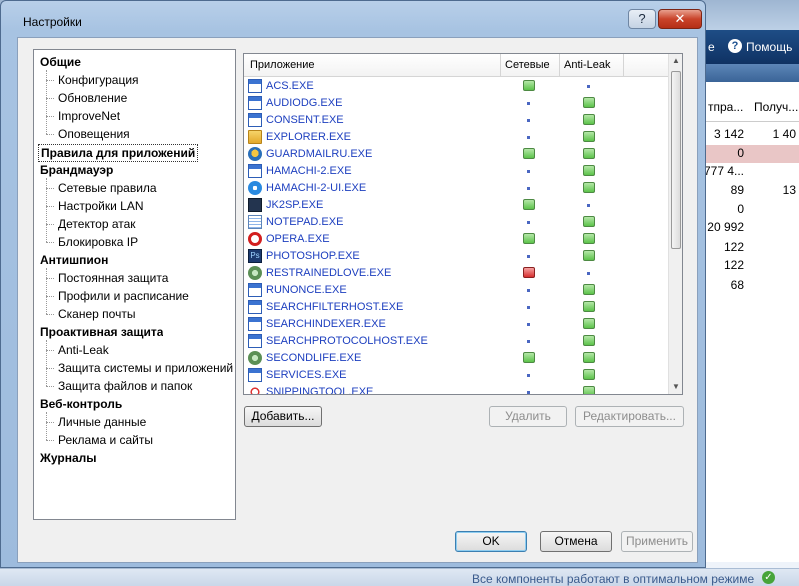 The height and width of the screenshot is (586, 799). Describe the element at coordinates (456, 239) in the screenshot. I see `app-rule-row: OPERA.EXE` at that location.